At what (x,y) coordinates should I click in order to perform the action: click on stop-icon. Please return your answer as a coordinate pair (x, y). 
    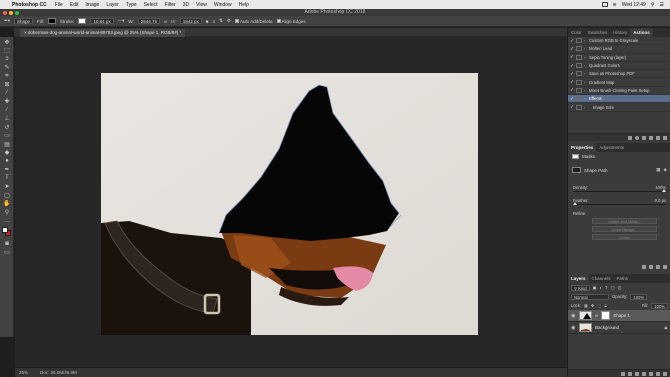
    Looking at the image, I should click on (630, 137).